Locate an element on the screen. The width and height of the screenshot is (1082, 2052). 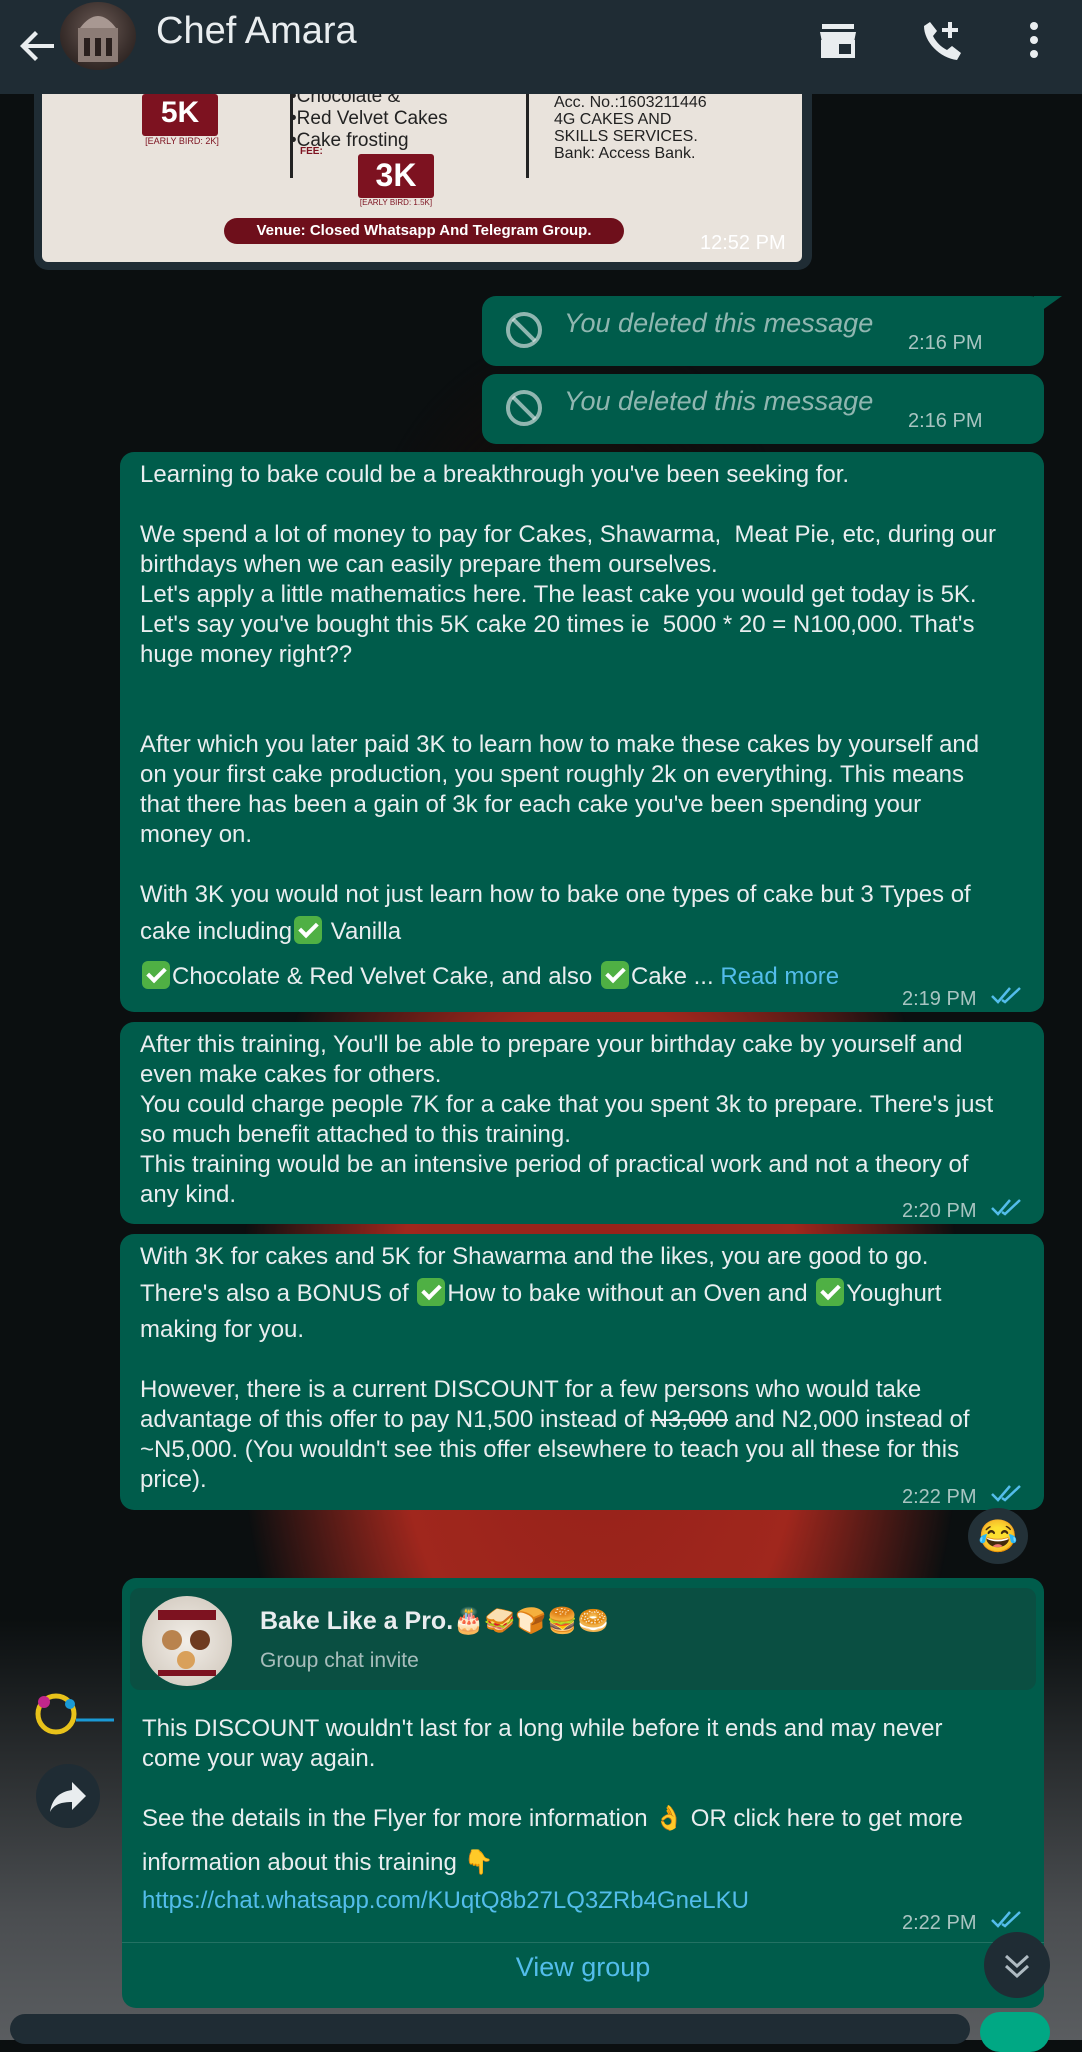
read-more-link: Read more is located at coordinates (779, 976).